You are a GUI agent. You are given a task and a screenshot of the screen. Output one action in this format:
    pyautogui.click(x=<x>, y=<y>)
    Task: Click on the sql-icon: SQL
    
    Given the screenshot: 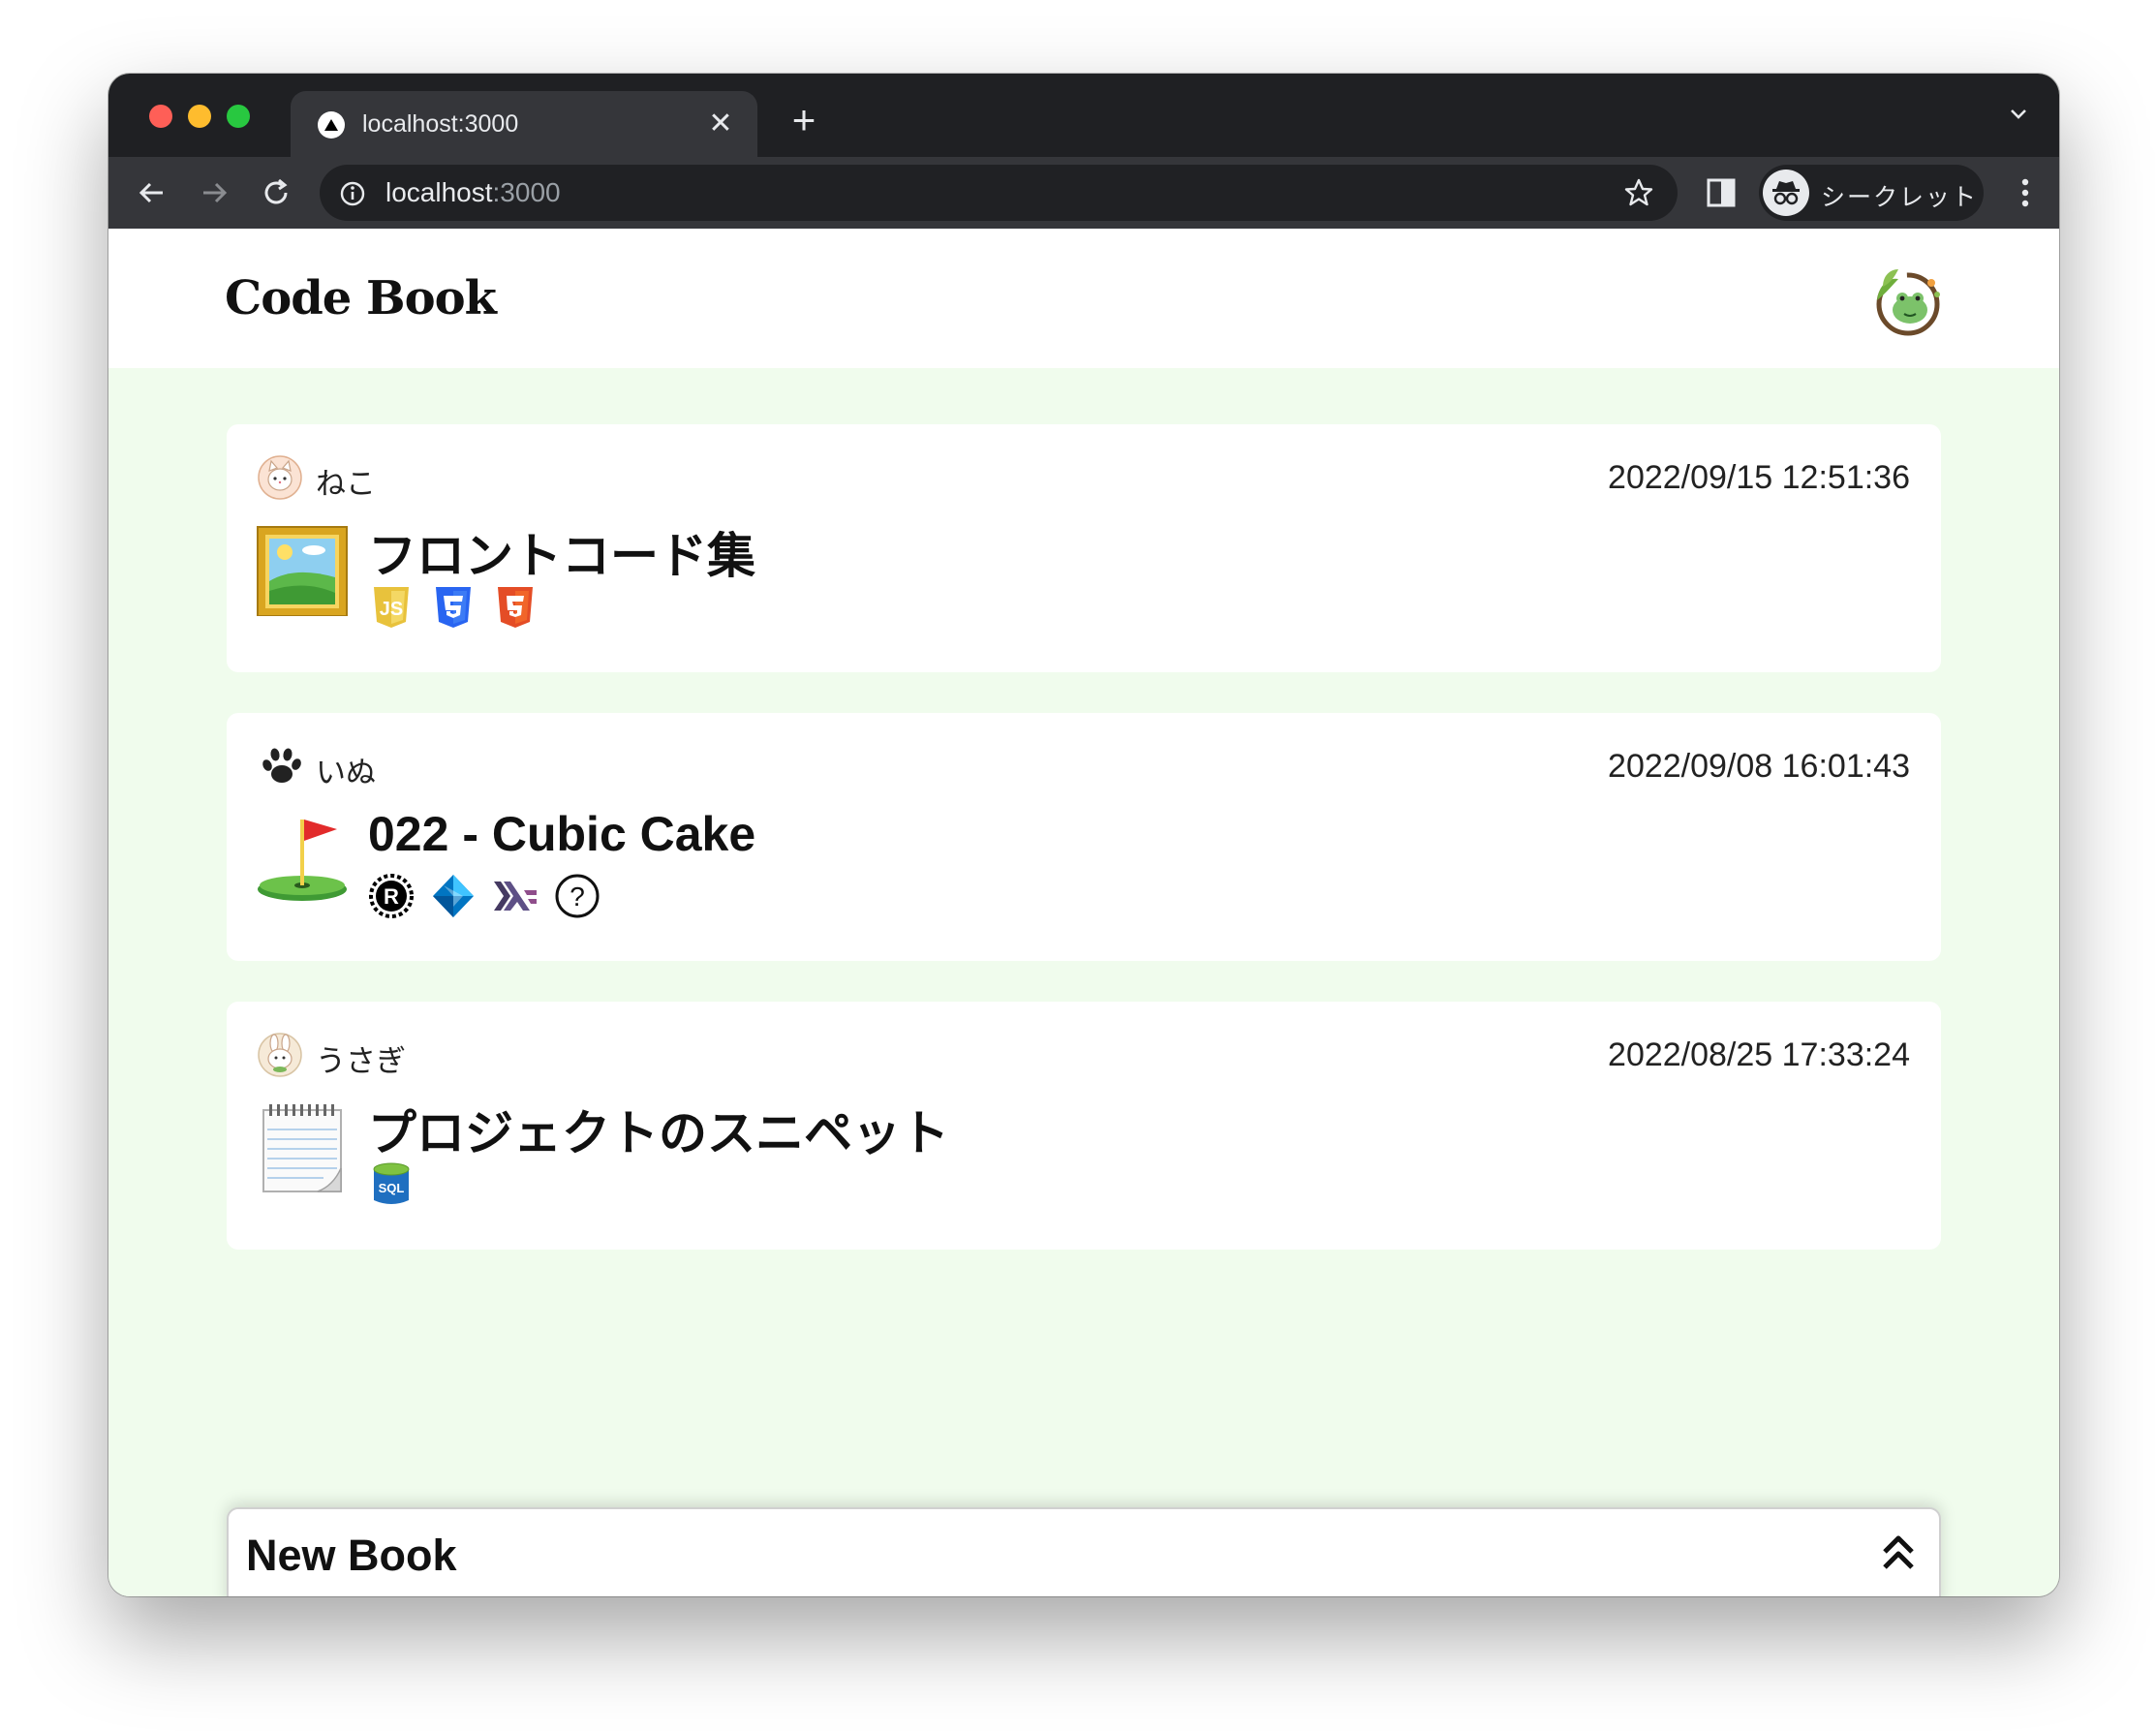 What is the action you would take?
    pyautogui.click(x=391, y=1184)
    